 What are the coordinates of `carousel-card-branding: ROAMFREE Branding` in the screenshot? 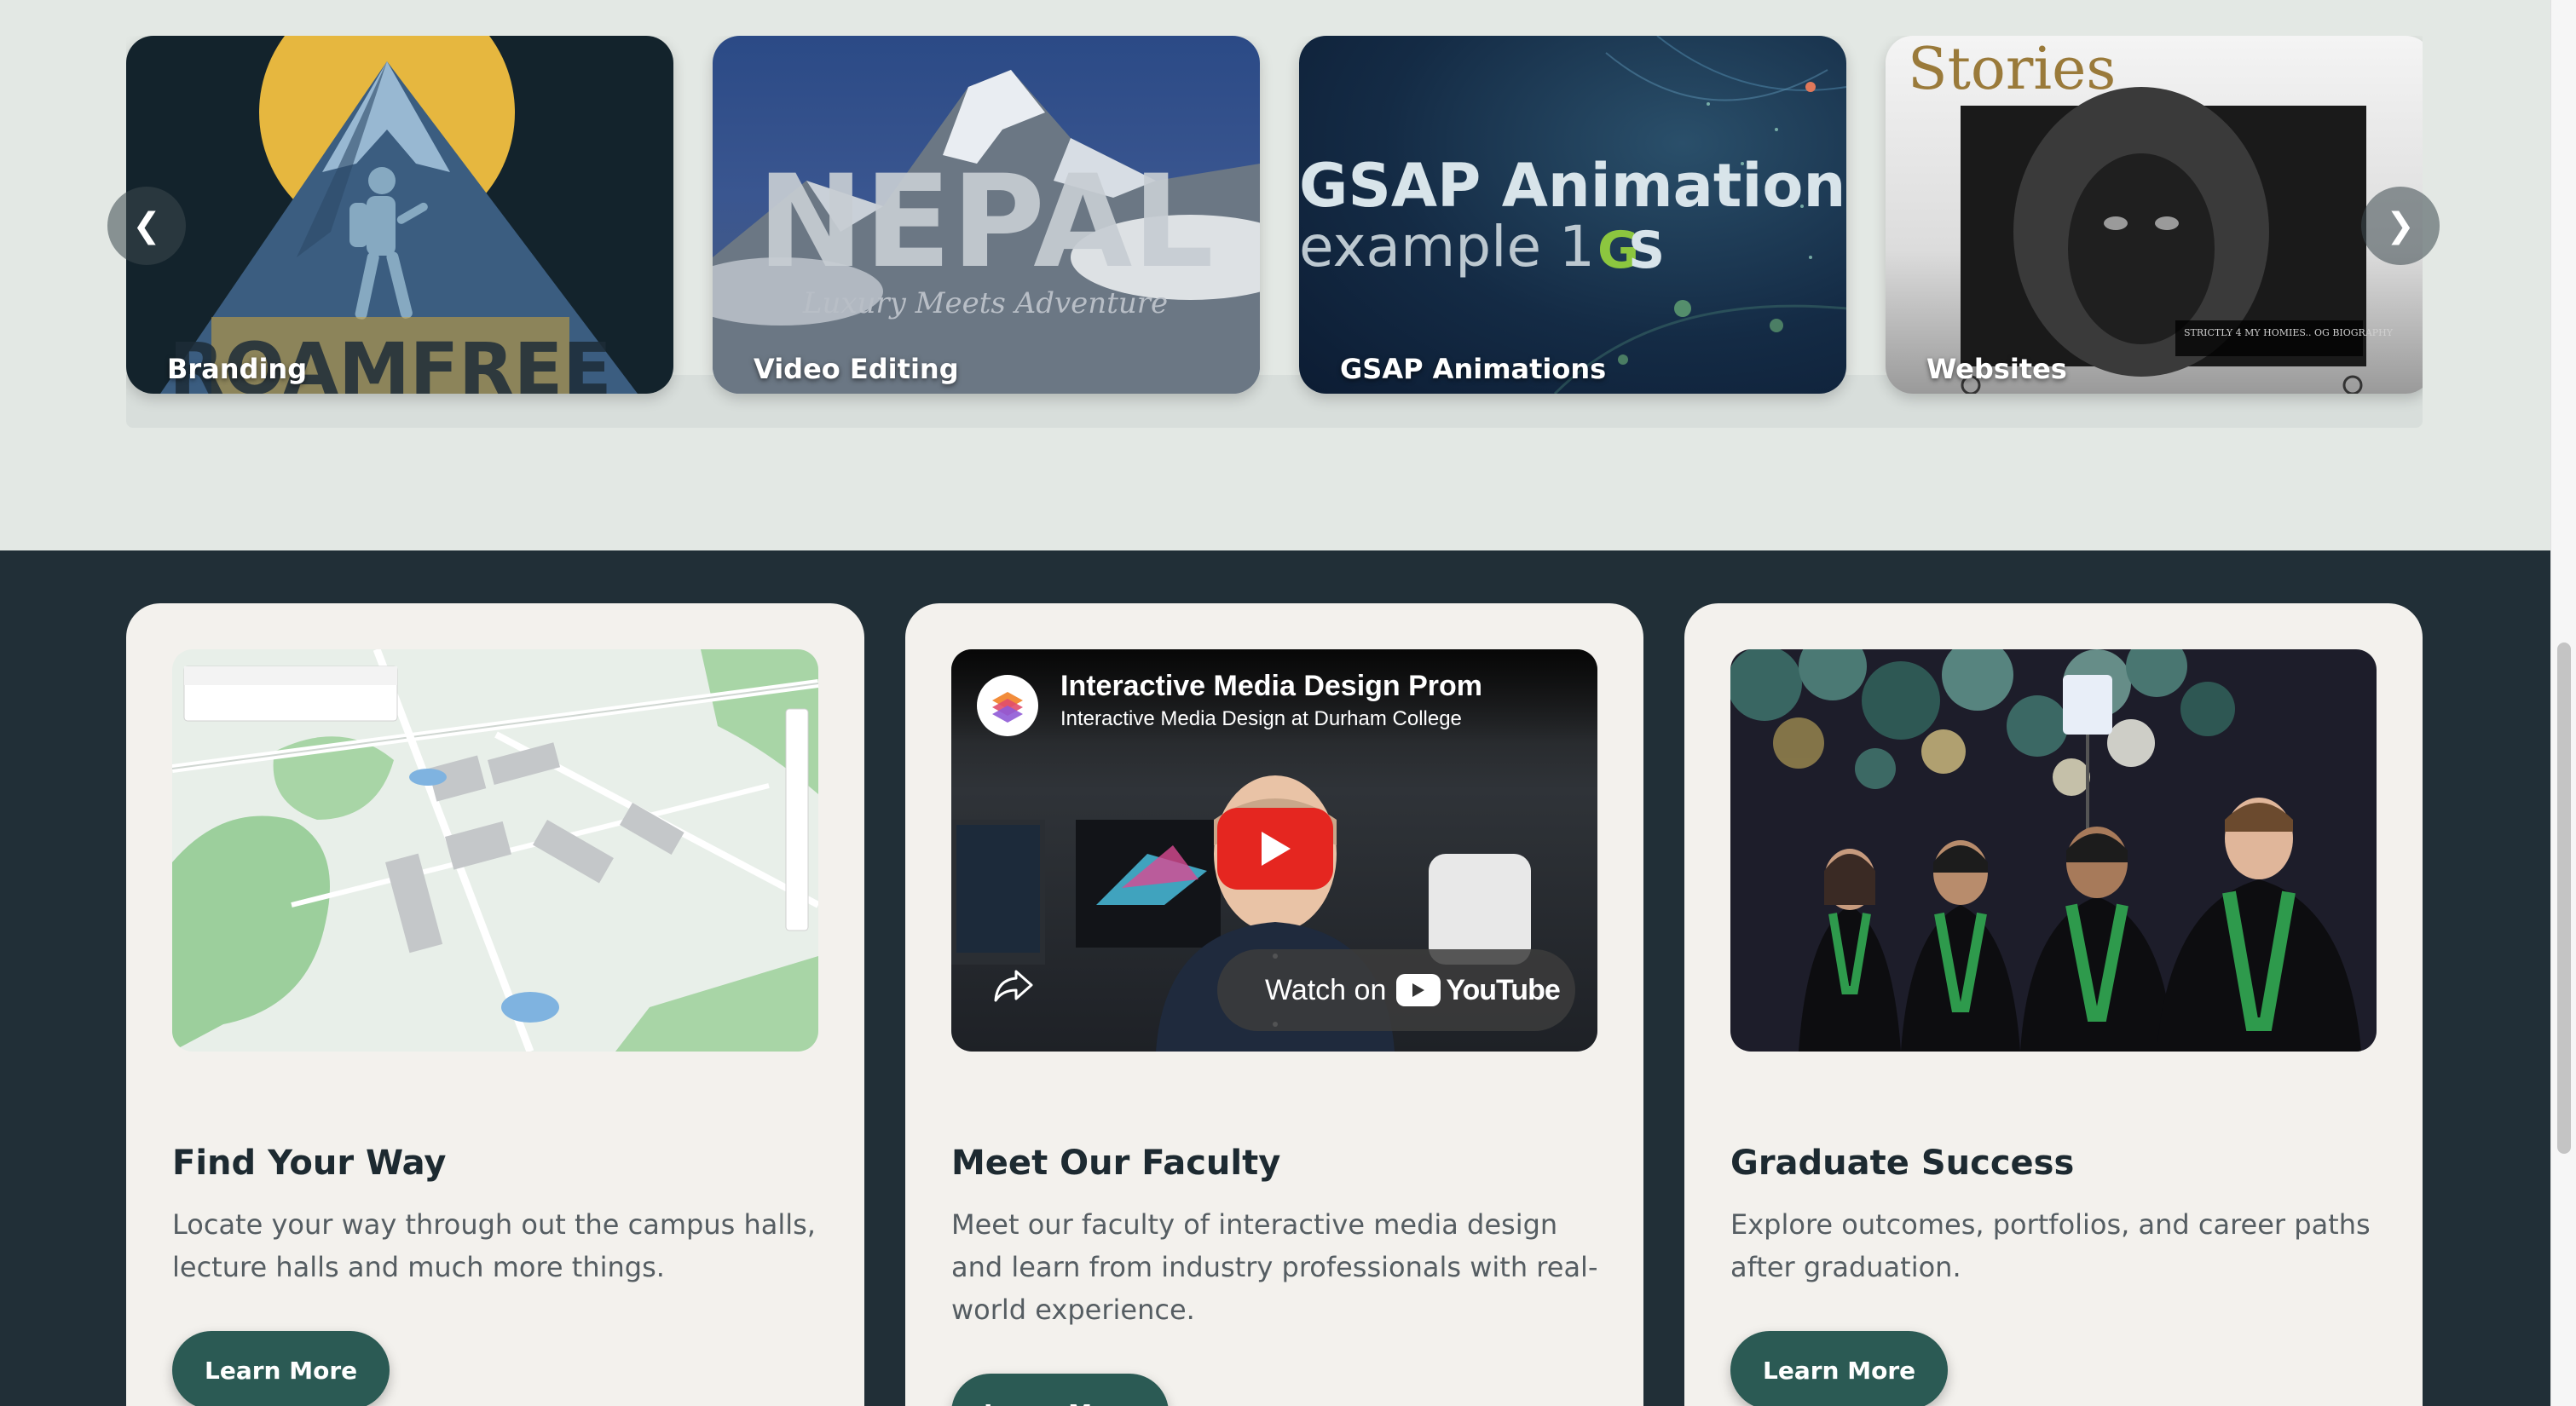 It's located at (399, 215).